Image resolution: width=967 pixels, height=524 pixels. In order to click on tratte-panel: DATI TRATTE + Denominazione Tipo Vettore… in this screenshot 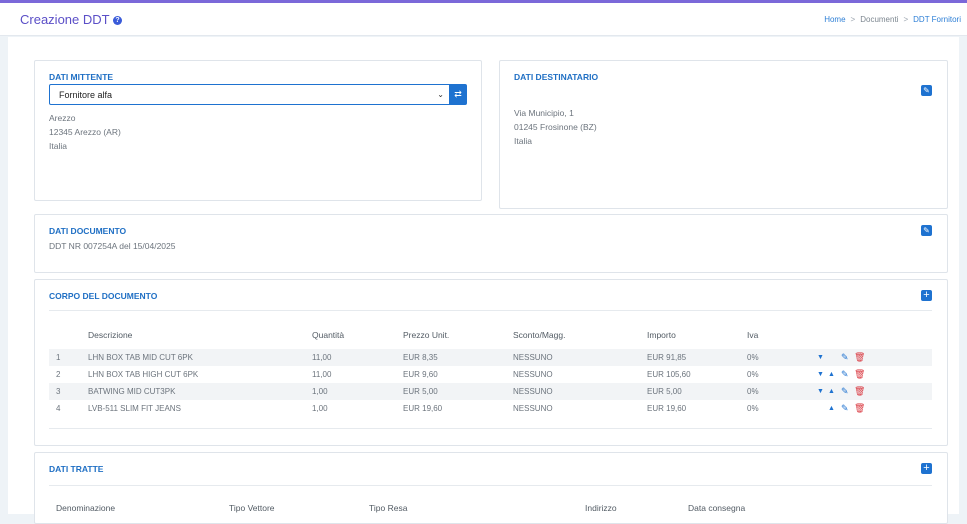, I will do `click(491, 488)`.